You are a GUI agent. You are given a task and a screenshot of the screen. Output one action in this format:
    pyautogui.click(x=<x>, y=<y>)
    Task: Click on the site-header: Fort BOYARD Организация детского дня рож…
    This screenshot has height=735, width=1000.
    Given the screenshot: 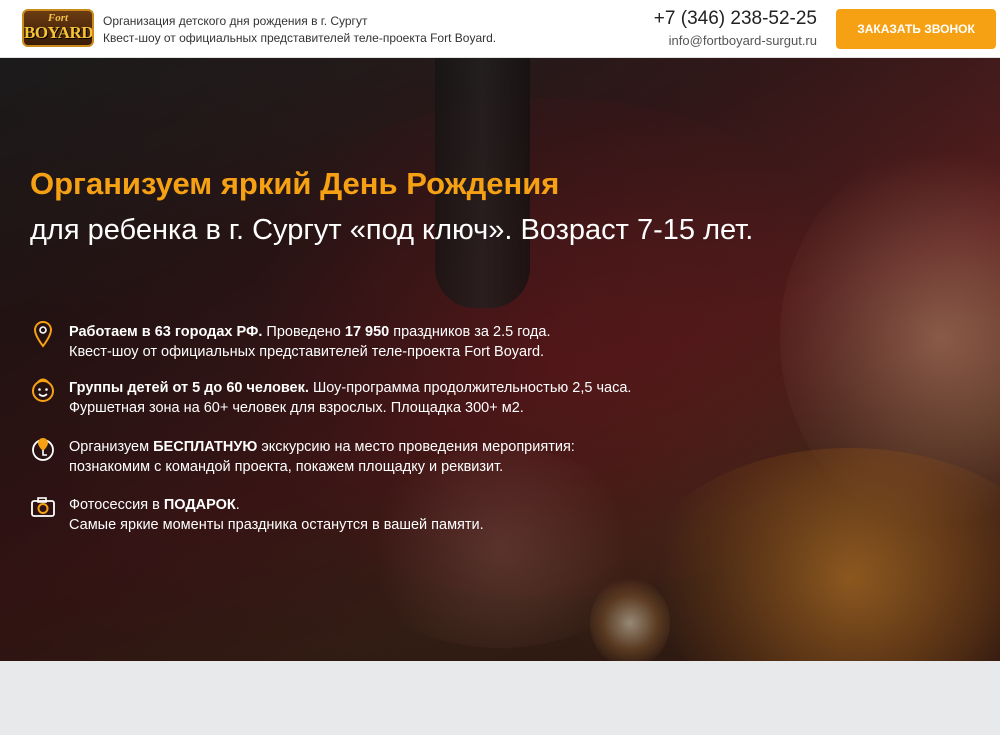 What is the action you would take?
    pyautogui.click(x=500, y=29)
    